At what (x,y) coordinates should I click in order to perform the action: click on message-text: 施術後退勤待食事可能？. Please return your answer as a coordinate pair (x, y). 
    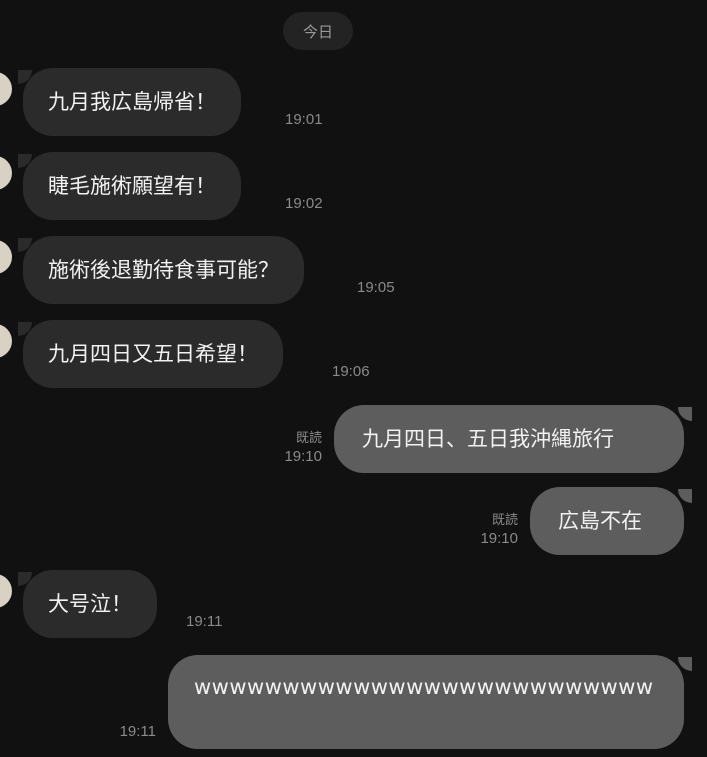
    Looking at the image, I should click on (163, 270).